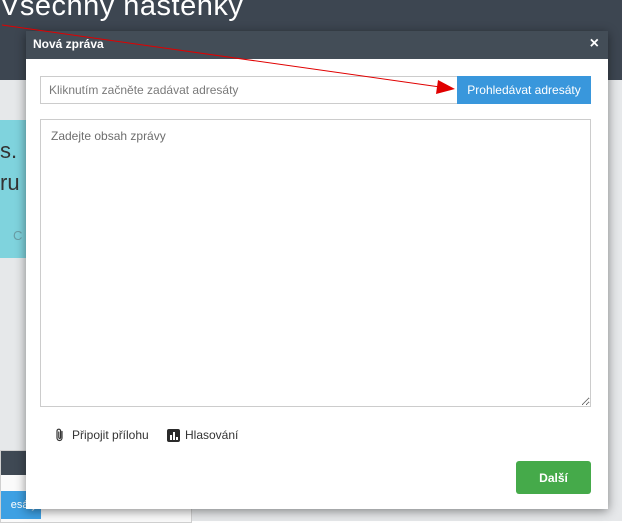  Describe the element at coordinates (122, 11) in the screenshot. I see `page-title: Všechny nástěnky` at that location.